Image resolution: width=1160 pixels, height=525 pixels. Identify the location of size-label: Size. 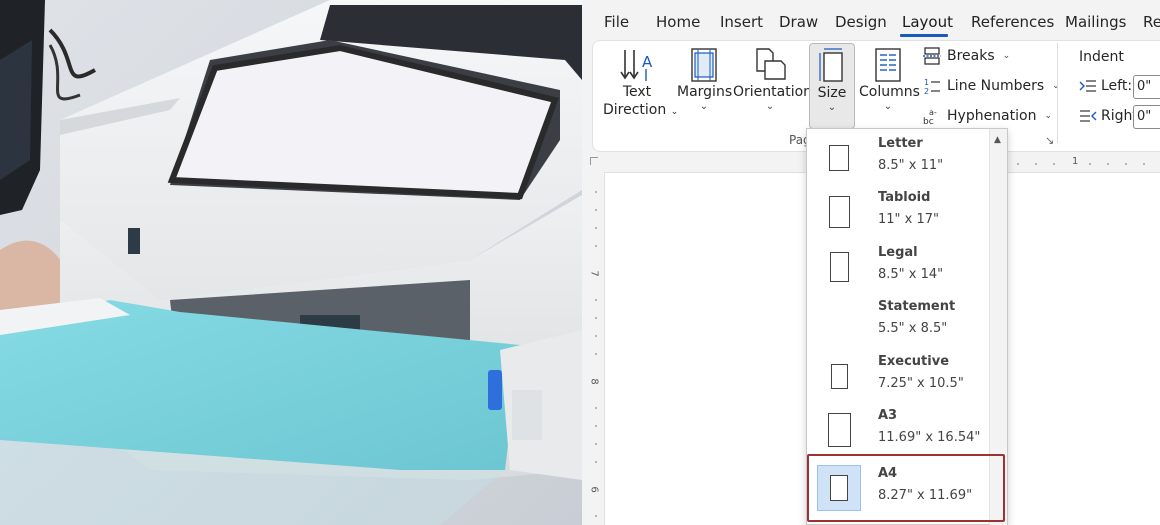
(832, 93).